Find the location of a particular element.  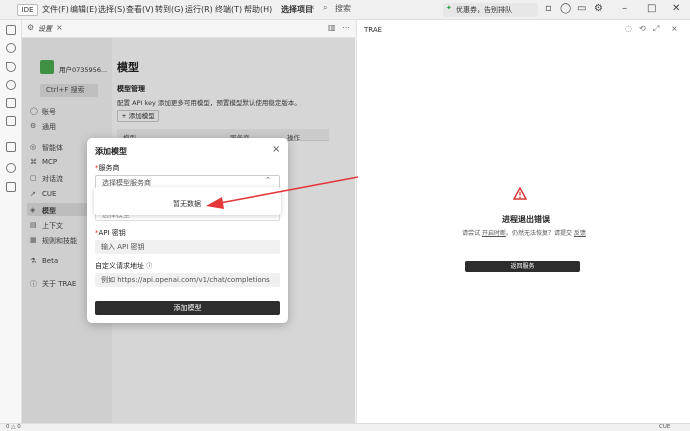

arrow-line is located at coordinates (289, 190).